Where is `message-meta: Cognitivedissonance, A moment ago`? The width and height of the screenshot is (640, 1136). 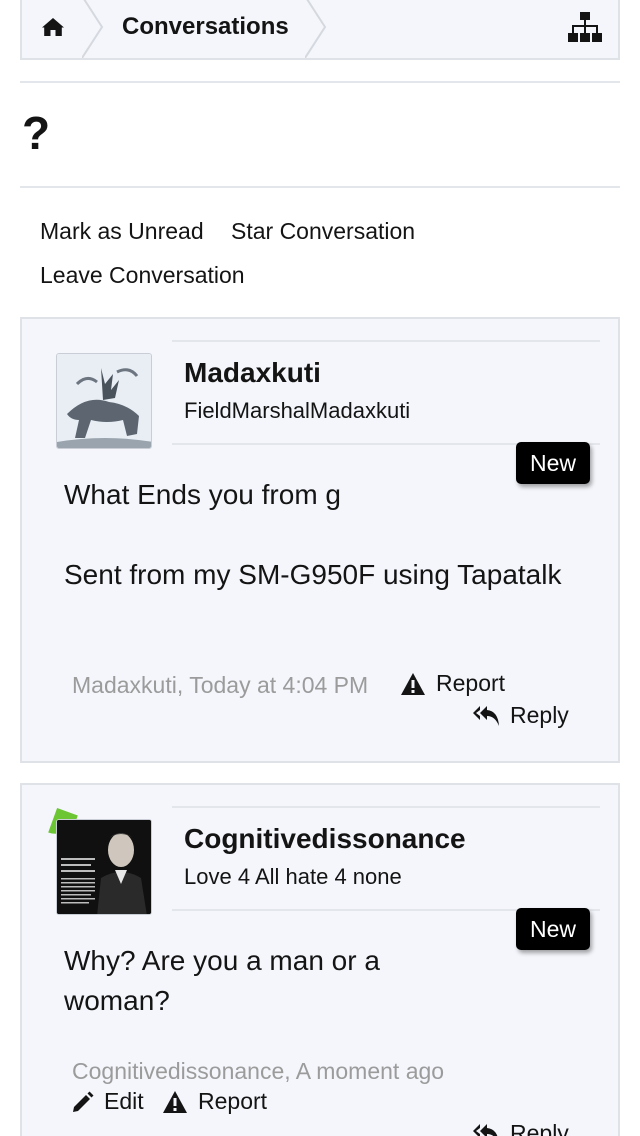 message-meta: Cognitivedissonance, A moment ago is located at coordinates (258, 1071).